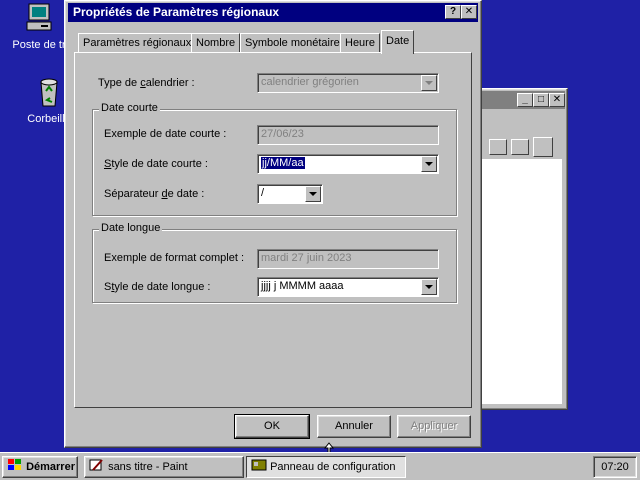  Describe the element at coordinates (453, 12) in the screenshot. I see `help-button: ?` at that location.